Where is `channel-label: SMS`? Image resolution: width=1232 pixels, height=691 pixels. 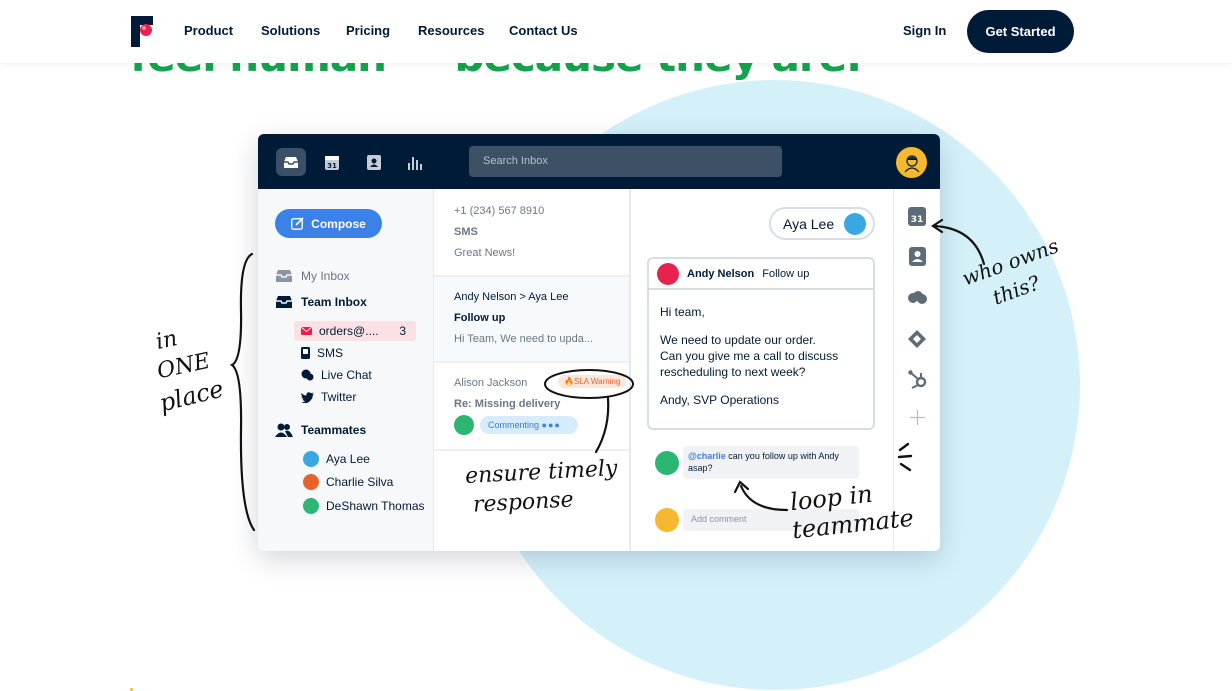
channel-label: SMS is located at coordinates (330, 353).